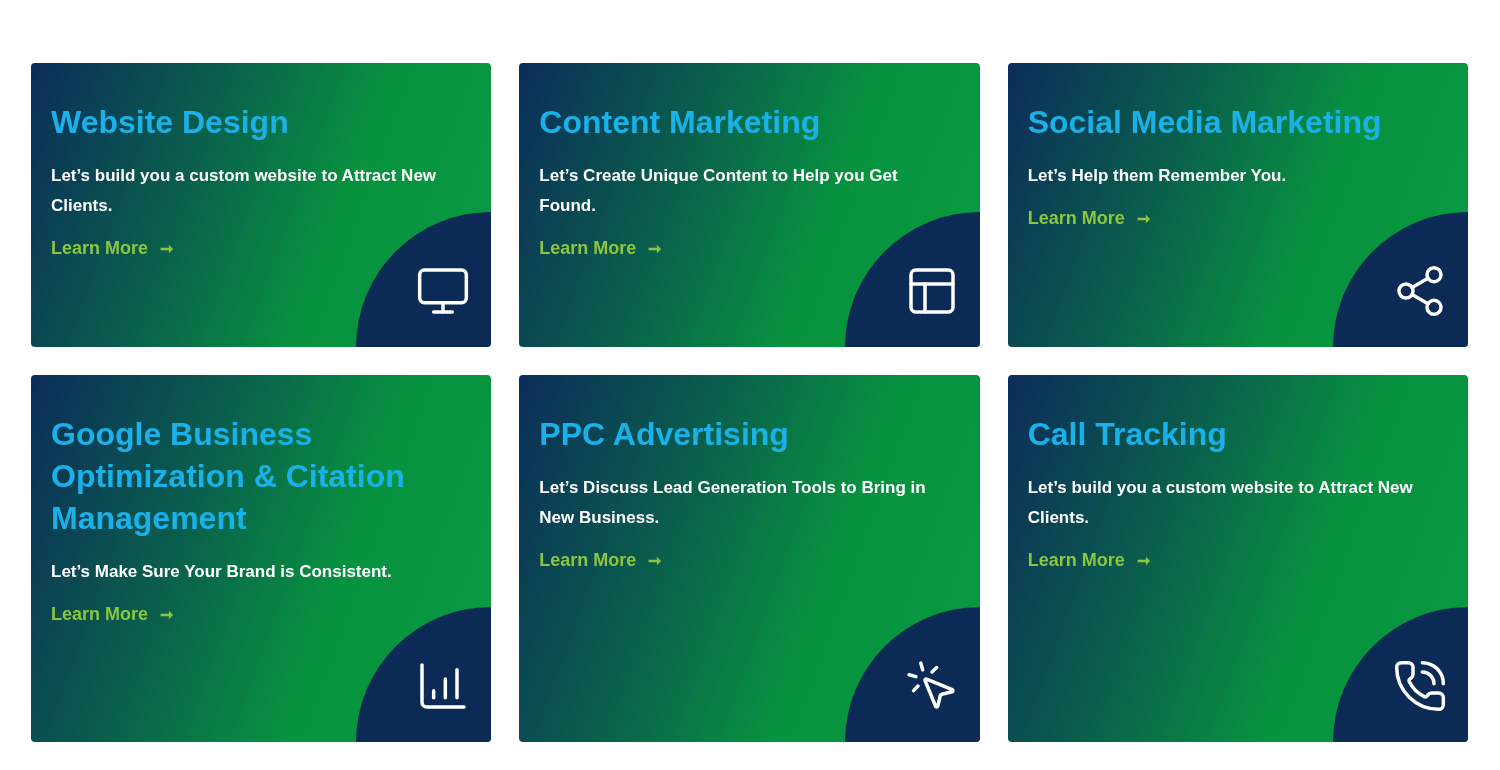 Image resolution: width=1500 pixels, height=770 pixels. What do you see at coordinates (222, 572) in the screenshot?
I see `card-description: Let’s Make Sure Your Brand is Consistent.` at bounding box center [222, 572].